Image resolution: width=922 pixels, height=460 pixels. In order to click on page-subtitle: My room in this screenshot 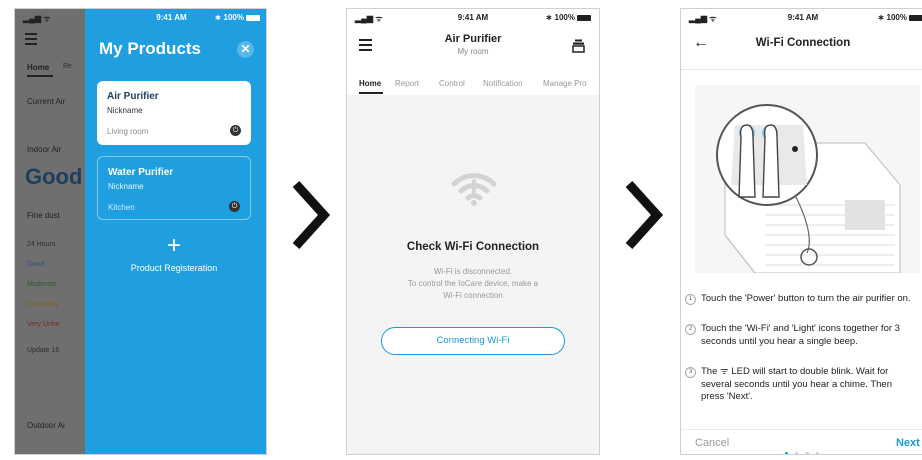, I will do `click(473, 51)`.